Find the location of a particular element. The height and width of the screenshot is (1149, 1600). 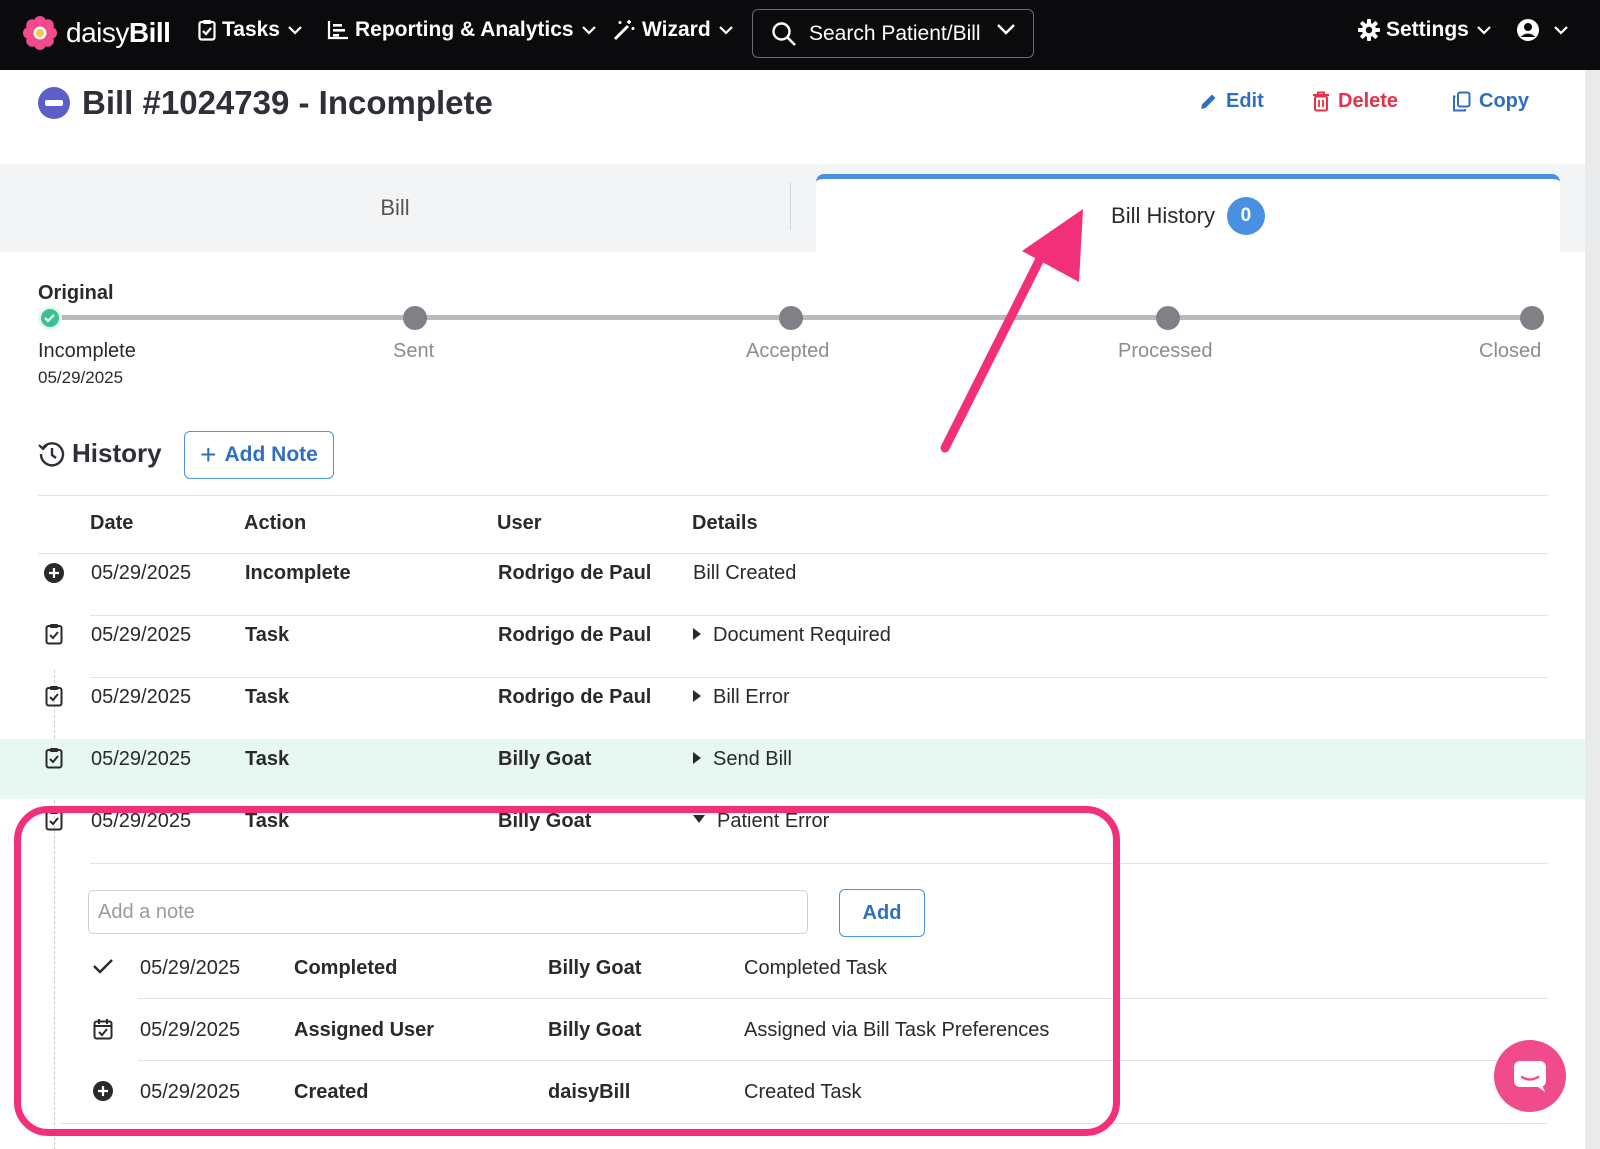

calendar-check-icon is located at coordinates (103, 1031).